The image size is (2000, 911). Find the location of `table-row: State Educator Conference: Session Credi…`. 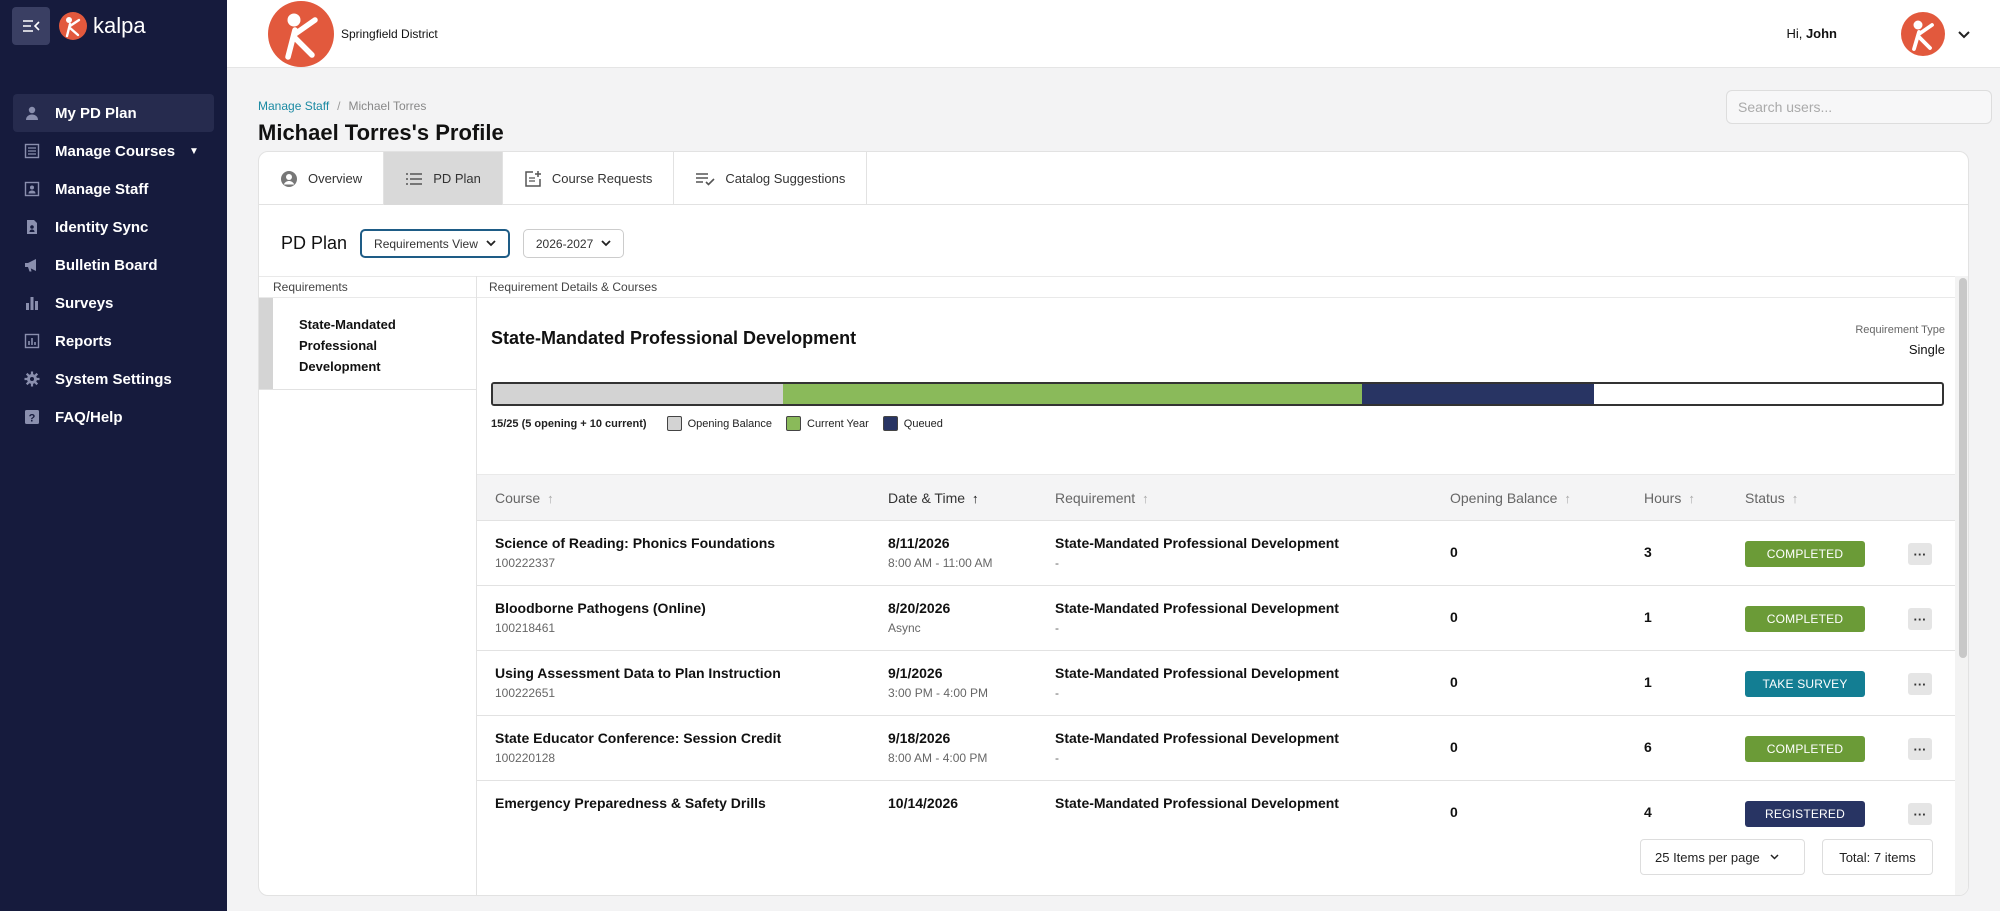

table-row: State Educator Conference: Session Credi… is located at coordinates (1216, 748).